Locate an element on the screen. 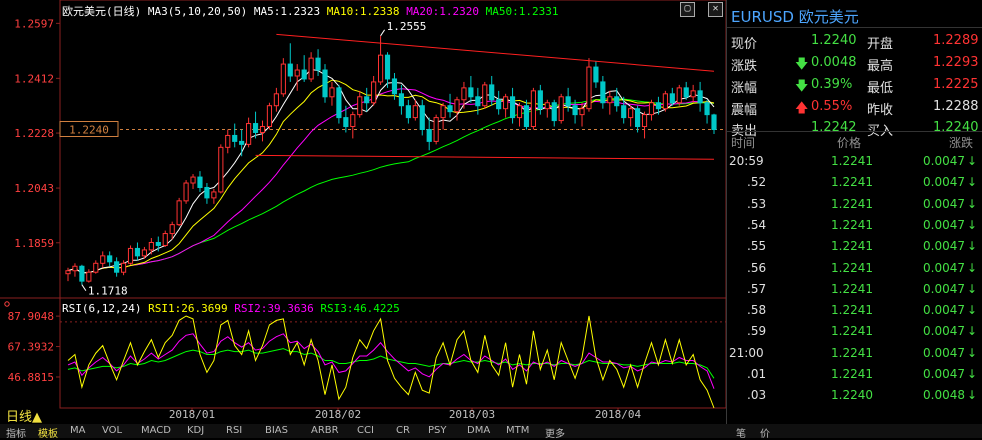  y-tick-label: 1.2228 is located at coordinates (34, 133).